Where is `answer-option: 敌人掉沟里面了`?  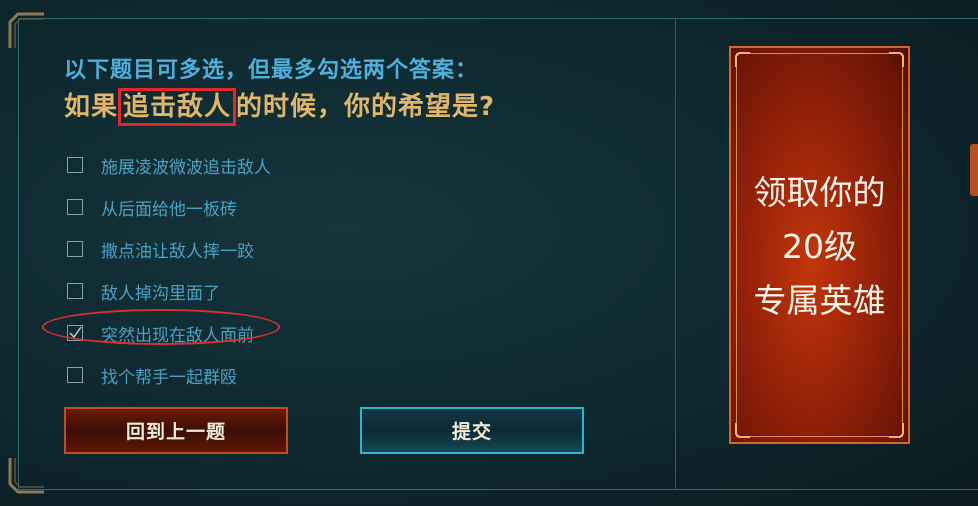
answer-option: 敌人掉沟里面了 is located at coordinates (167, 291).